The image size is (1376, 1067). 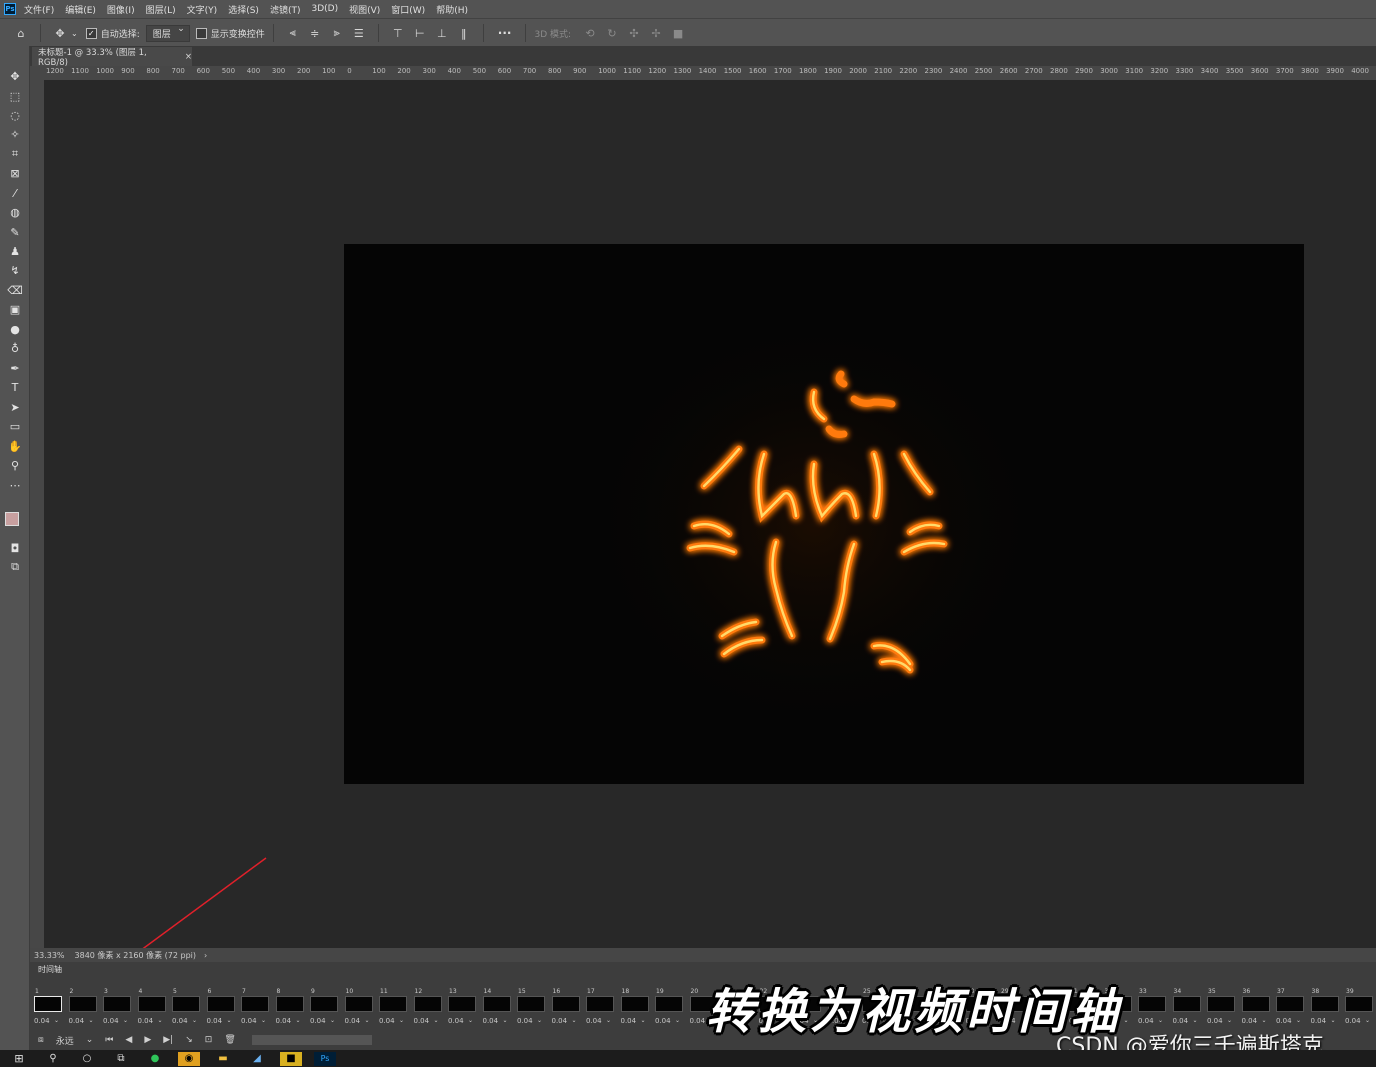 I want to click on blur-tool-icon: ●, so click(x=15, y=329).